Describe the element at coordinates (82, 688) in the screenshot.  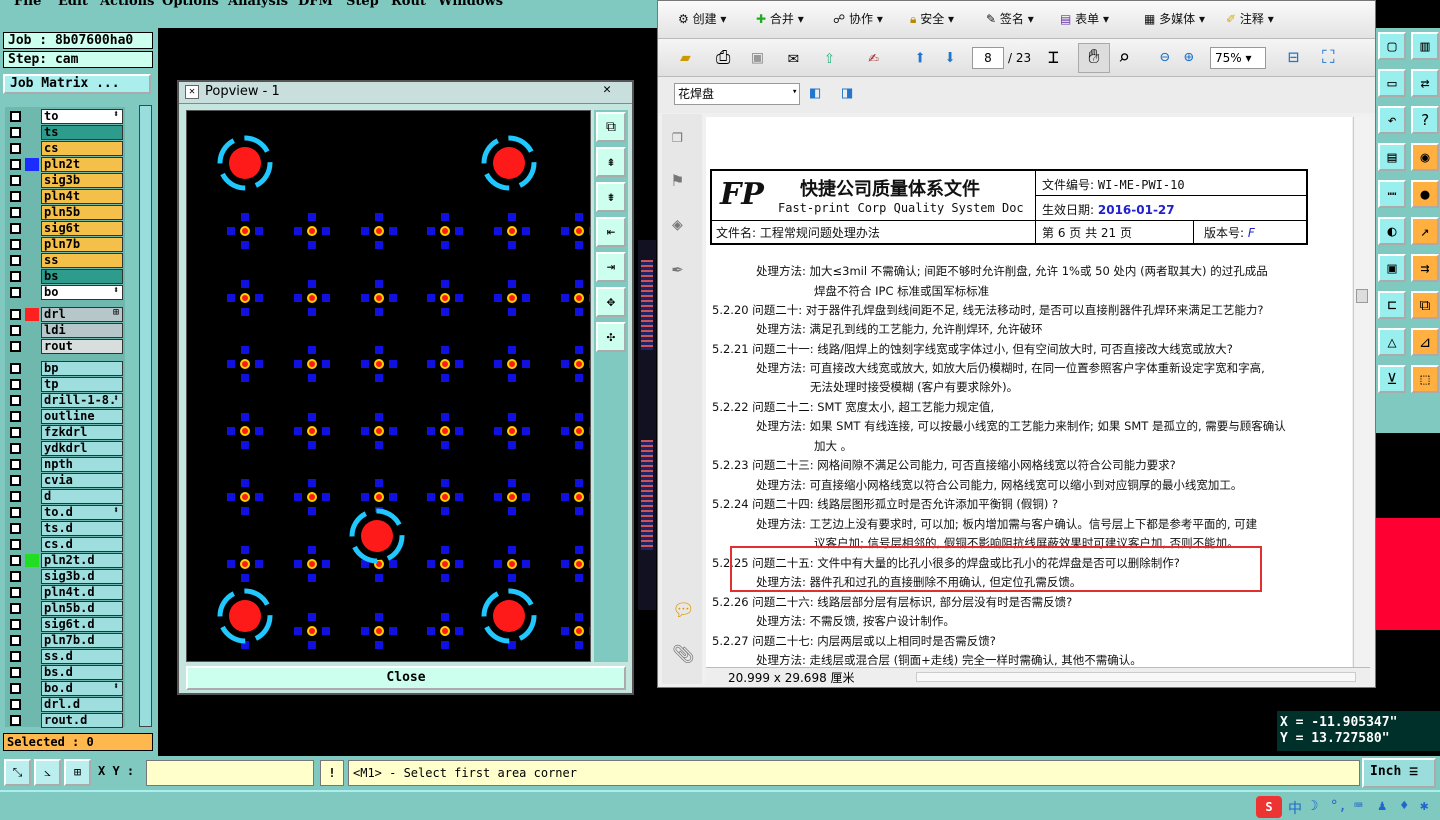
I see `layer-name: bo.d` at that location.